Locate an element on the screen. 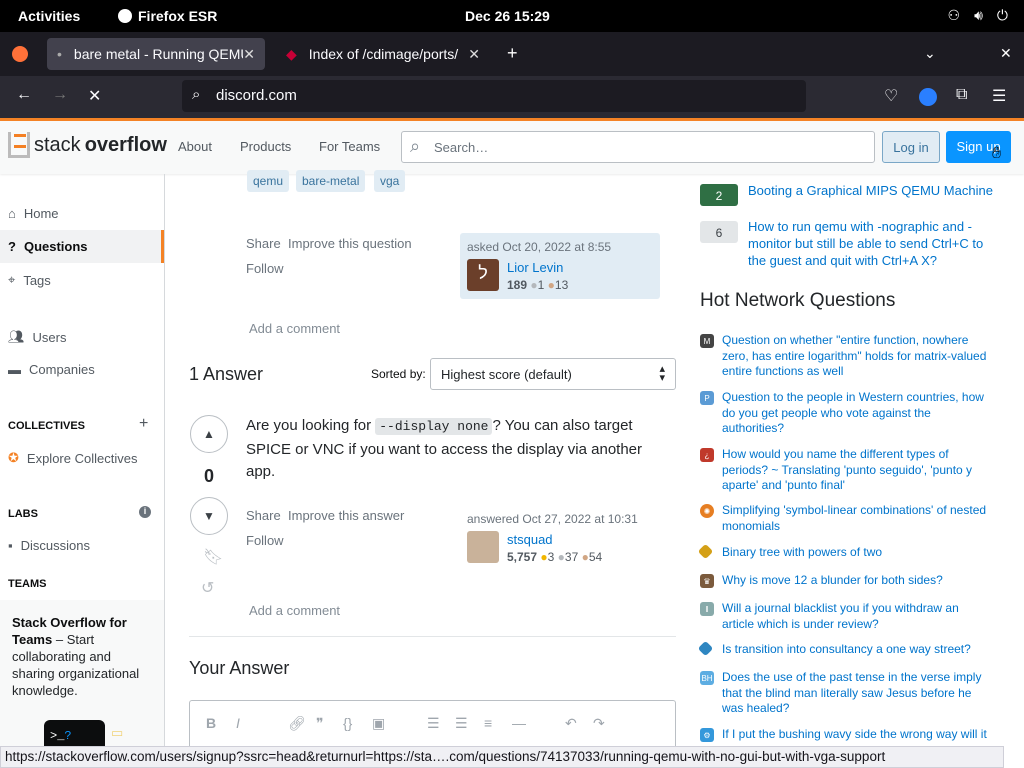 This screenshot has width=1024, height=768. downvote-button: ▼ is located at coordinates (209, 516).